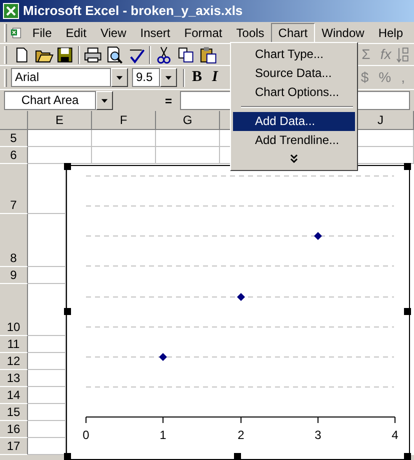 The height and width of the screenshot is (460, 414). What do you see at coordinates (163, 435) in the screenshot?
I see `axis-tick-label: 1` at bounding box center [163, 435].